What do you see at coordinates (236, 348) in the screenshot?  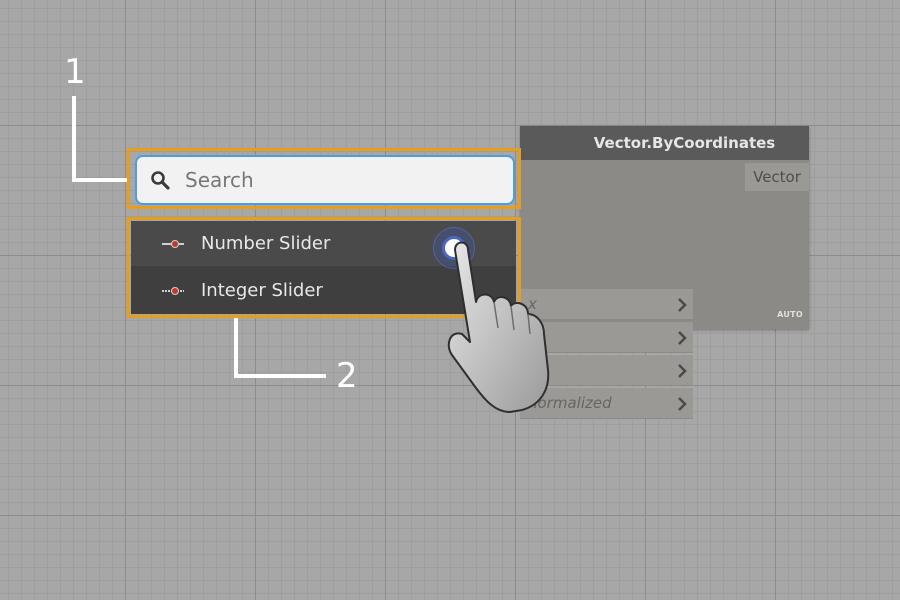 I see `callout-line-2-vertical` at bounding box center [236, 348].